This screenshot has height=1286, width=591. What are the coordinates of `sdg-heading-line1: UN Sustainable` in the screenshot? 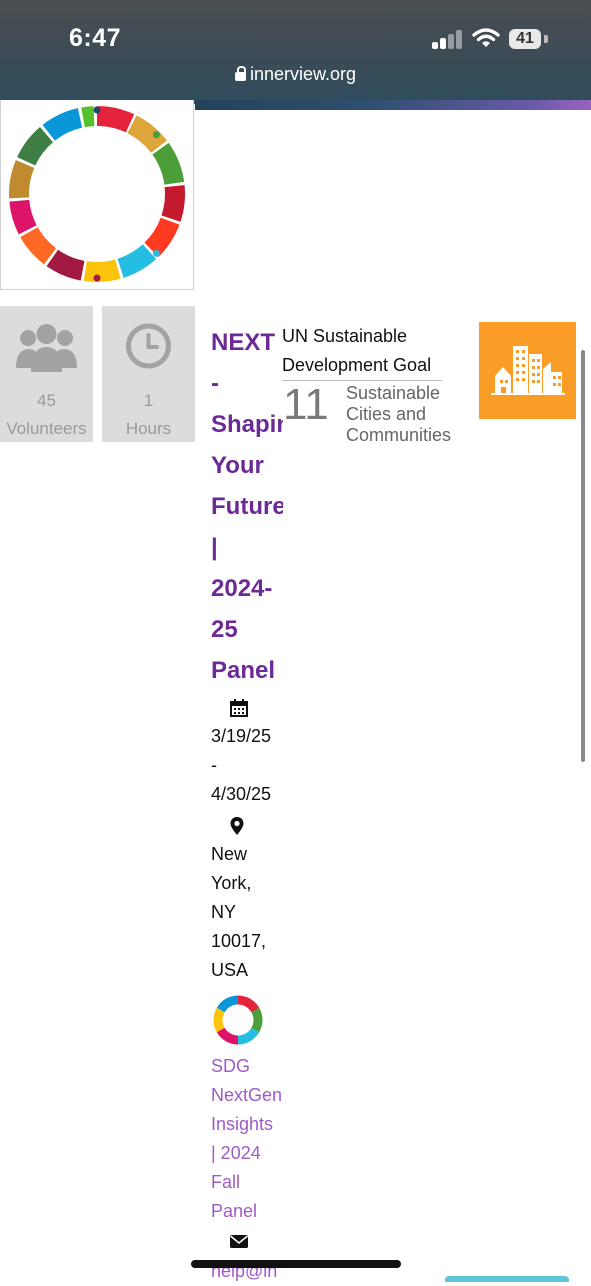 It's located at (345, 336).